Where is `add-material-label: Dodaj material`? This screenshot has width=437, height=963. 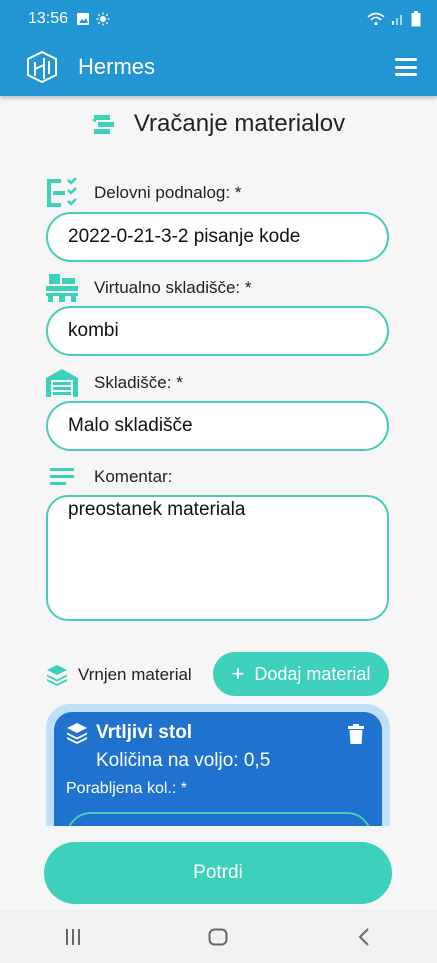 add-material-label: Dodaj material is located at coordinates (312, 673).